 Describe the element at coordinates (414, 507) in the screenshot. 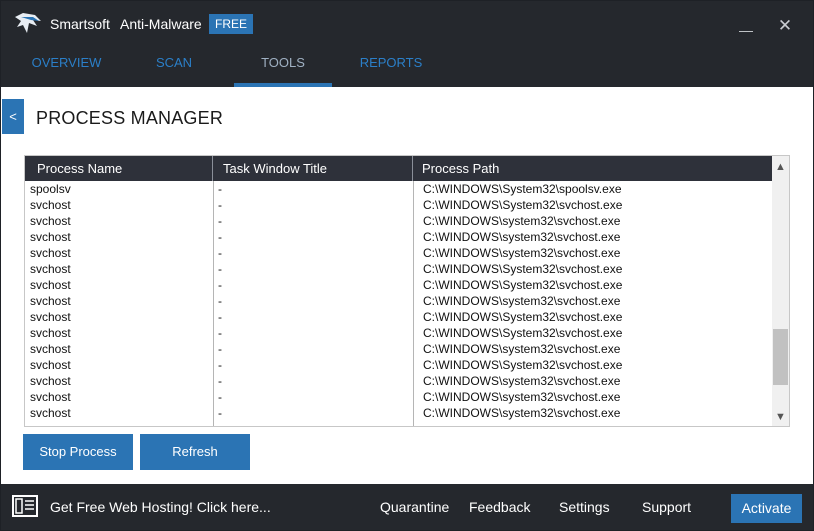

I see `quarantine-link: Quarantine` at that location.